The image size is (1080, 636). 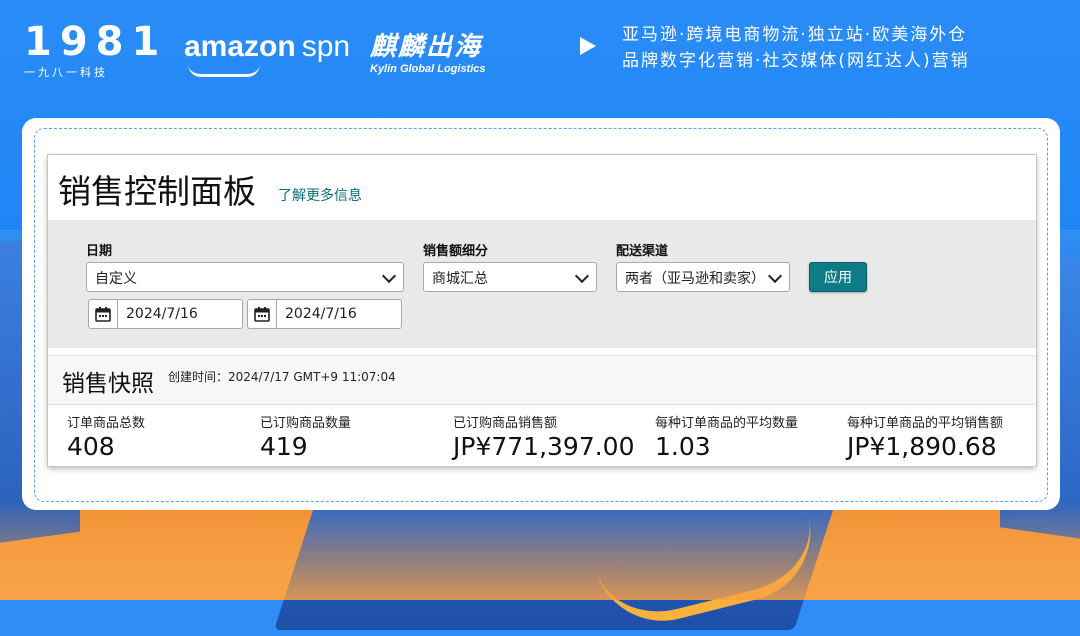 I want to click on metric-label: 每种订单商品的平均数量, so click(x=727, y=423).